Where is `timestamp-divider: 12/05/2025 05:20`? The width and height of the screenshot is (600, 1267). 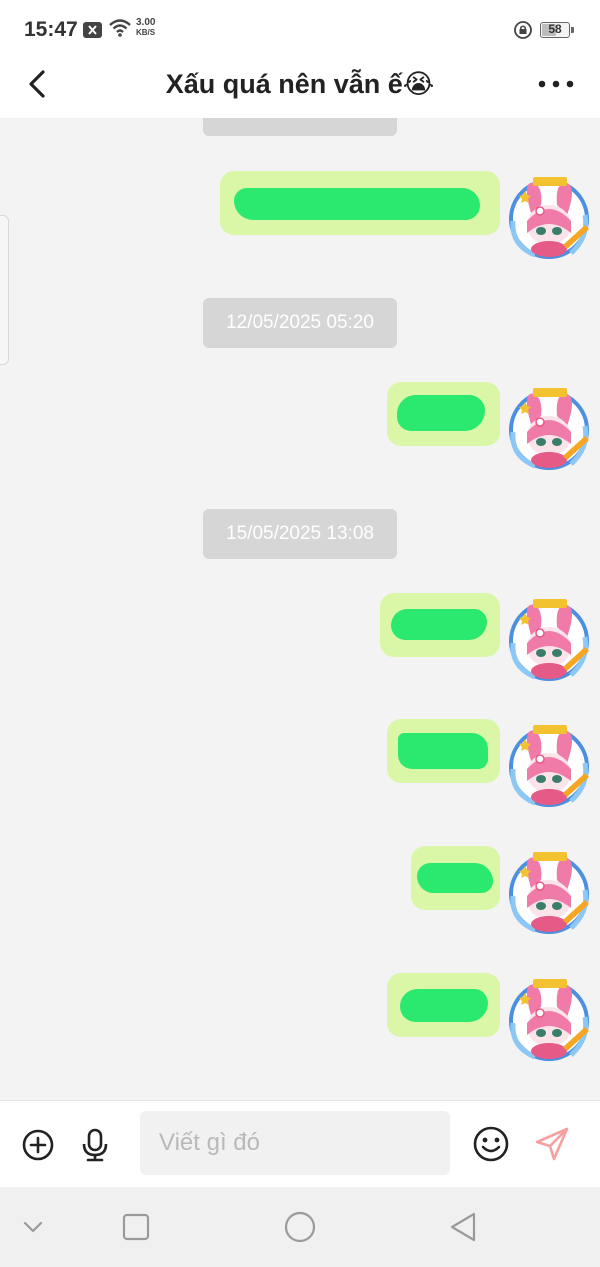
timestamp-divider: 12/05/2025 05:20 is located at coordinates (300, 323).